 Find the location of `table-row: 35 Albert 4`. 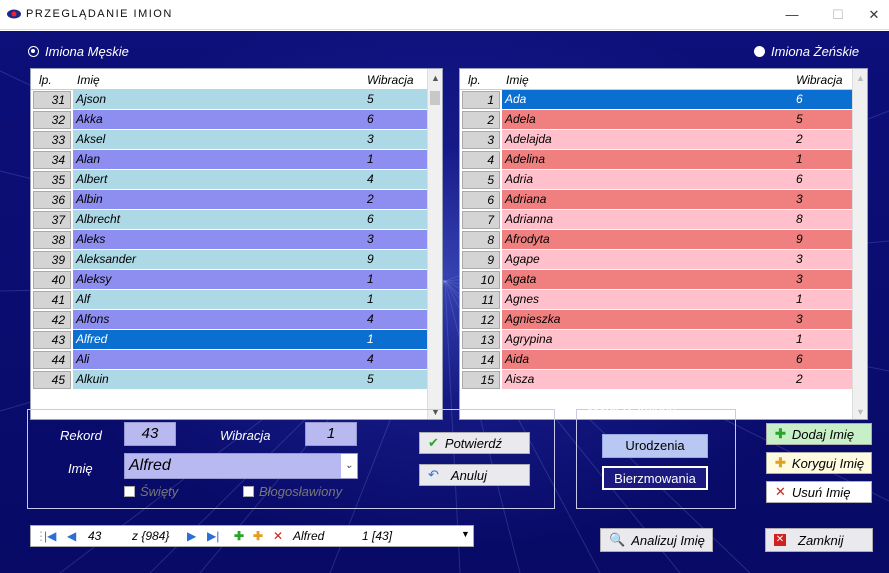

table-row: 35 Albert 4 is located at coordinates (236, 180).